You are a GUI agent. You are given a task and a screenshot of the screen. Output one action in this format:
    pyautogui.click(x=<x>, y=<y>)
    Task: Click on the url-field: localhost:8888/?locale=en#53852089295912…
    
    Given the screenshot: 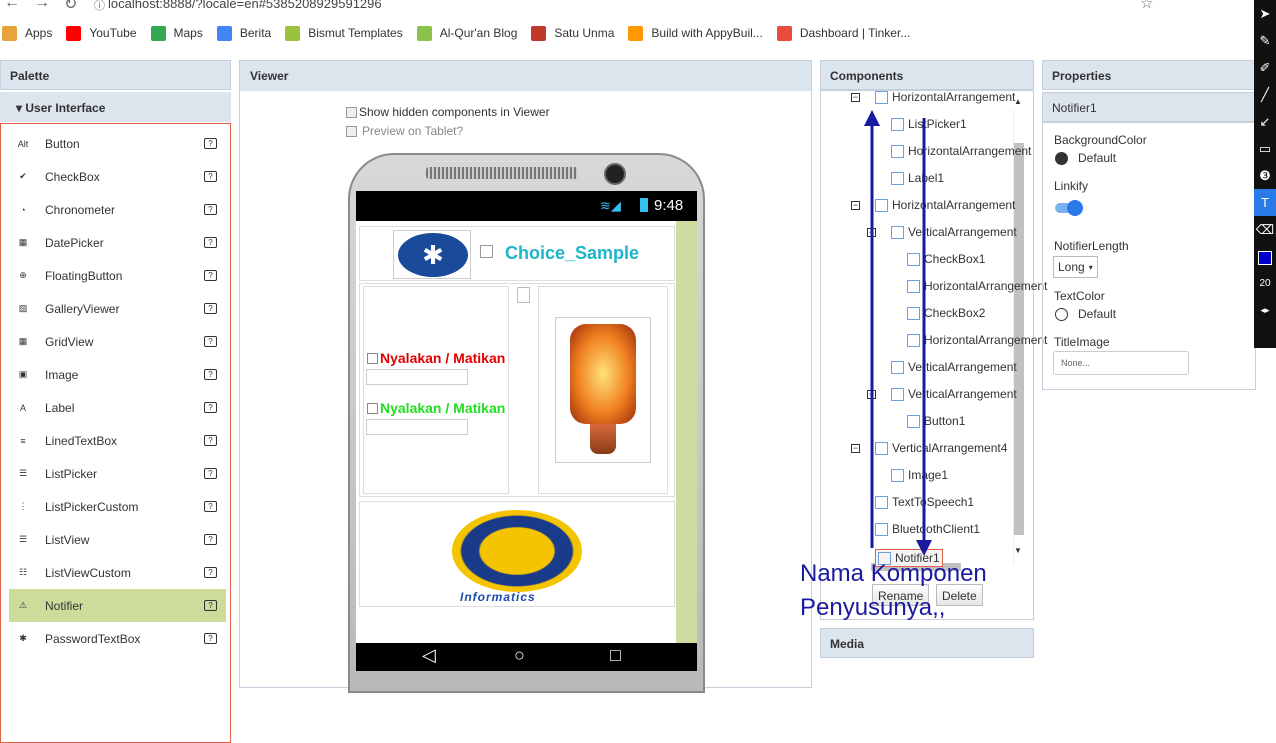 What is the action you would take?
    pyautogui.click(x=245, y=5)
    